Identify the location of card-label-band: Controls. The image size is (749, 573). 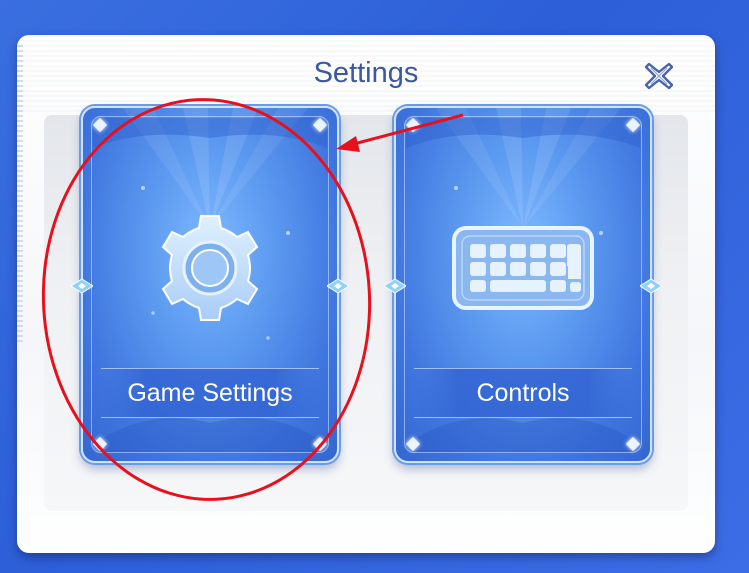
(523, 393).